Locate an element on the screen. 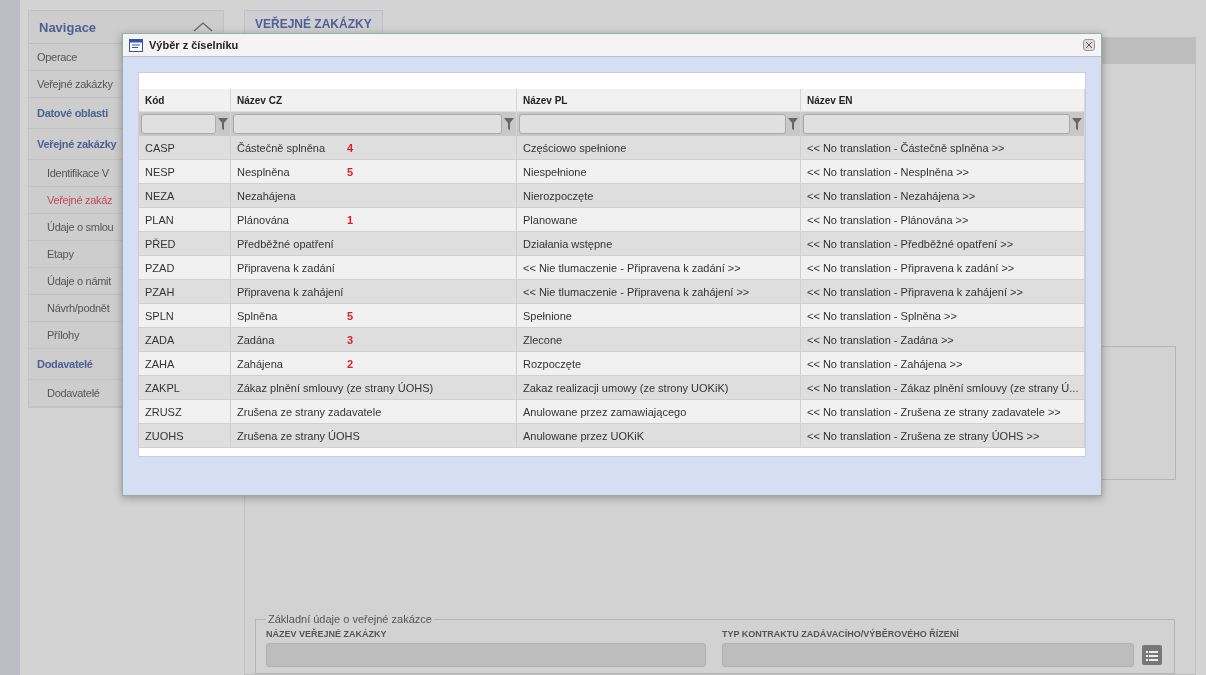 This screenshot has height=675, width=1206. list-icon is located at coordinates (1152, 655).